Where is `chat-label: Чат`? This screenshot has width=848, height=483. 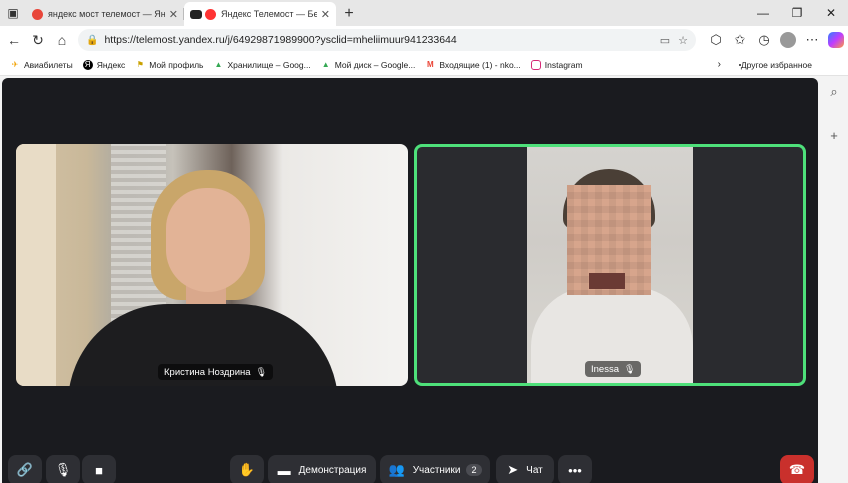 chat-label: Чат is located at coordinates (534, 470).